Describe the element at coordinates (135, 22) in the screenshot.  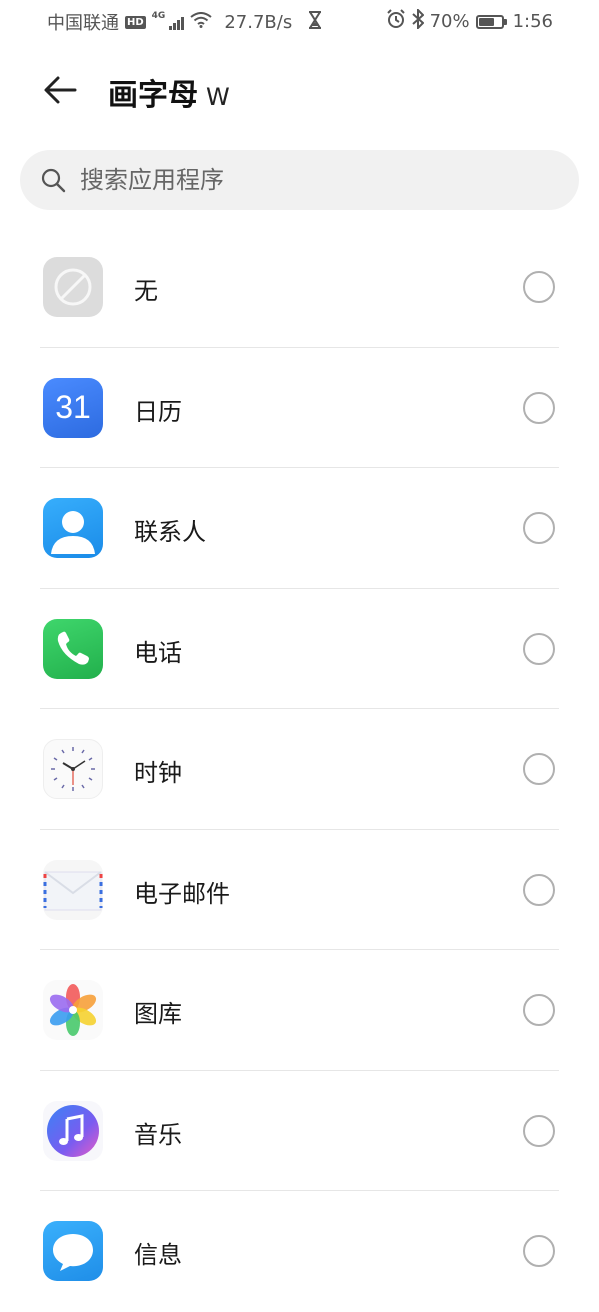
I see `hd-badge: HD` at that location.